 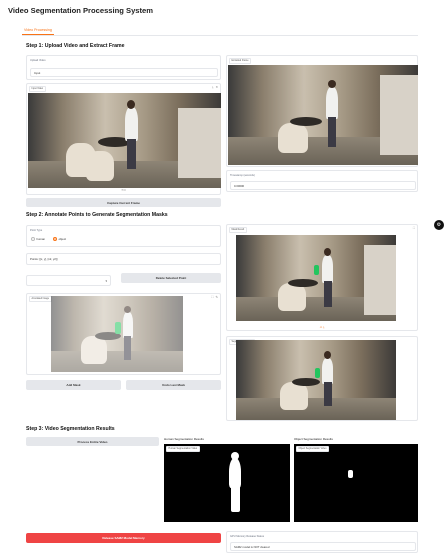 I want to click on memory-status-label: GPU Memory Release Status, so click(x=247, y=536).